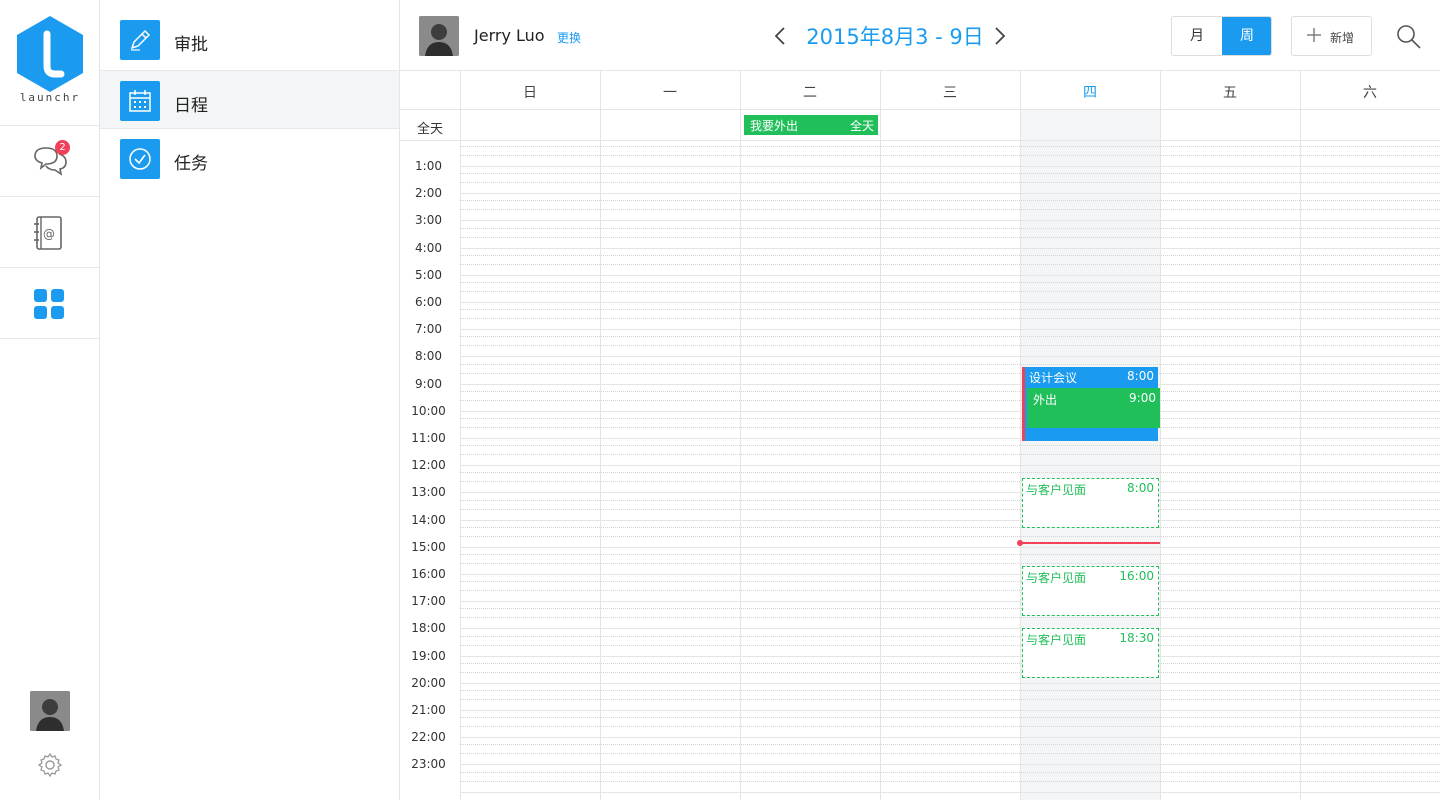  I want to click on user-avatar, so click(439, 36).